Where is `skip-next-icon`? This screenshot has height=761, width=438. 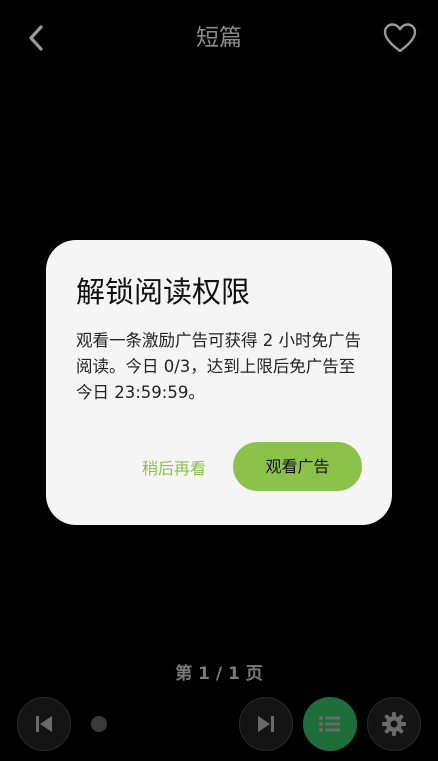 skip-next-icon is located at coordinates (266, 724).